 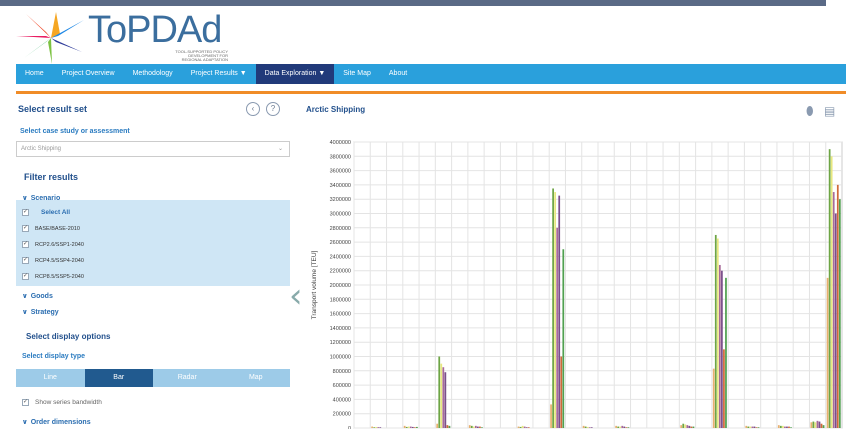 I want to click on case-study-select: Arctic Shipping ⌄, so click(x=153, y=149).